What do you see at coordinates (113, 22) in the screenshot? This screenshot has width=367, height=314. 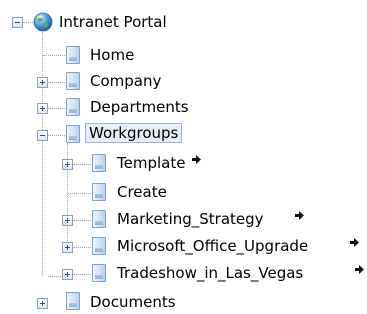 I see `tree-node-label: Intranet Portal` at bounding box center [113, 22].